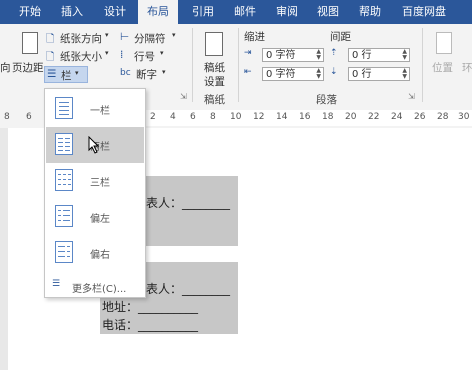 The height and width of the screenshot is (370, 472). Describe the element at coordinates (424, 12) in the screenshot. I see `tab-baidu-netdisk: 百度网盘` at that location.